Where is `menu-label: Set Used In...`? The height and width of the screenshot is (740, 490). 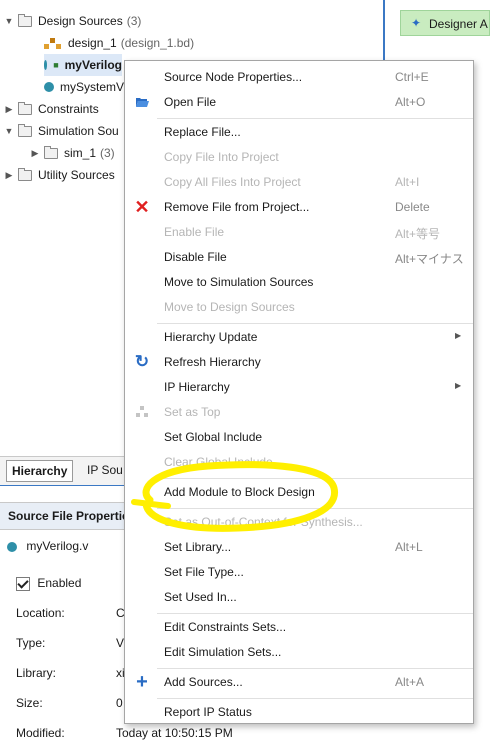 menu-label: Set Used In... is located at coordinates (200, 597).